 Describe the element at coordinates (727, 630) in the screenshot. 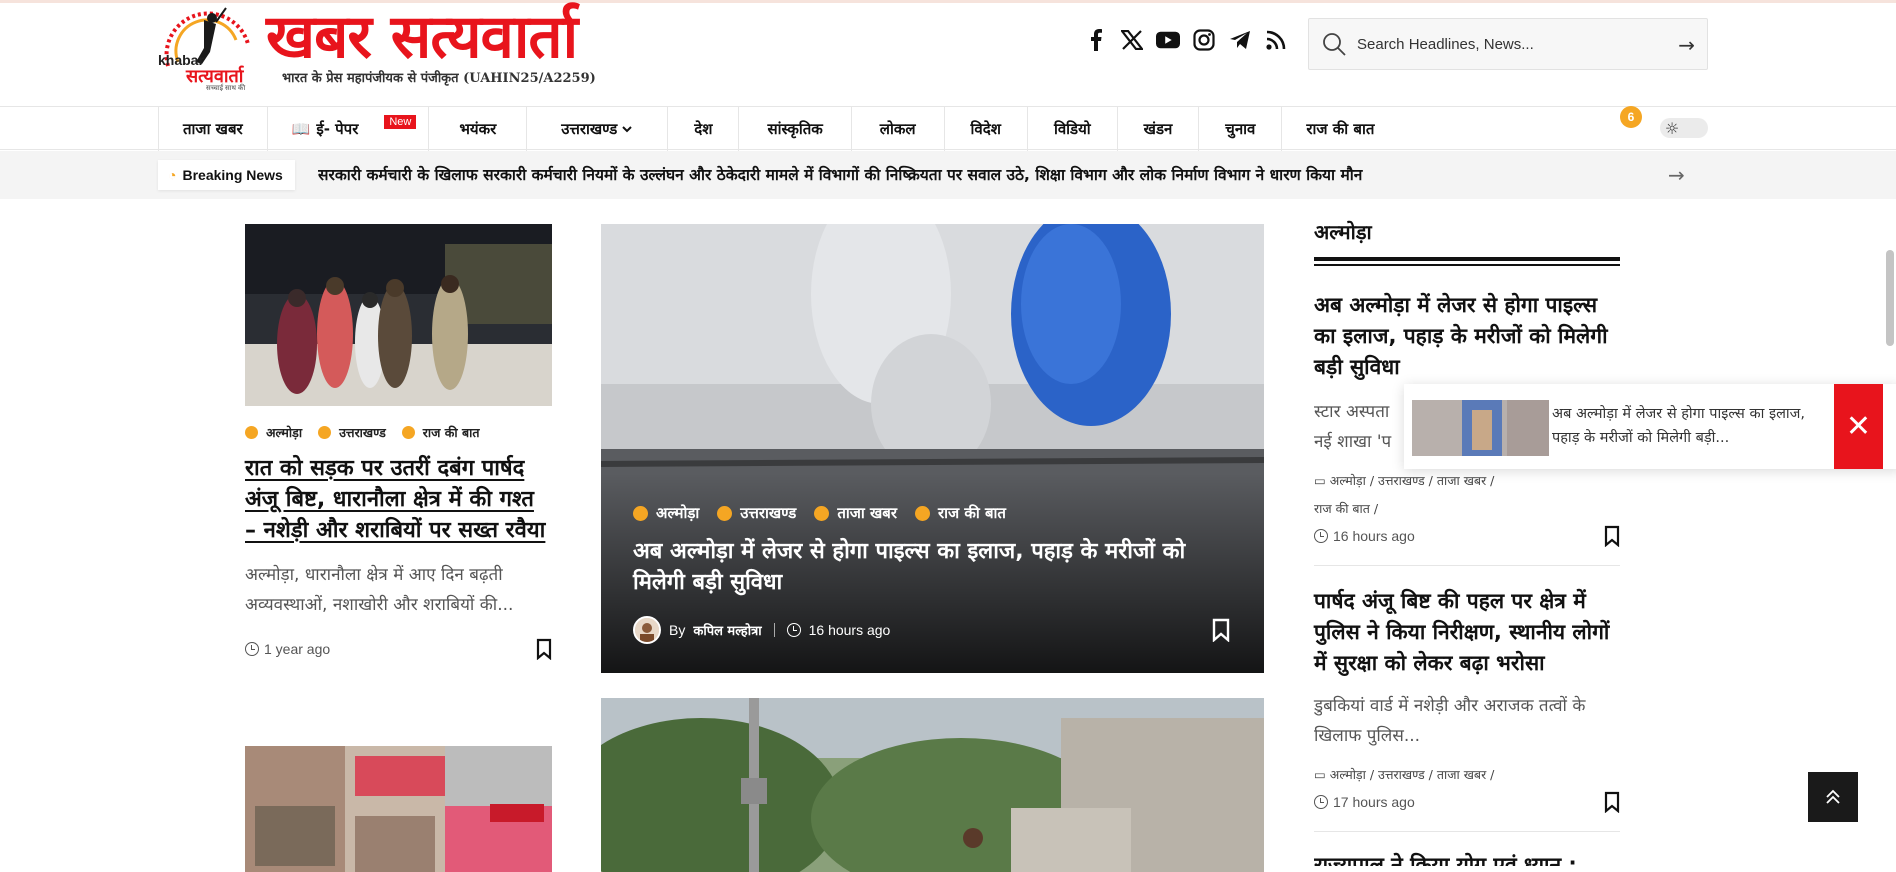

I see `author-name: कपिल मल्होत्रा` at that location.